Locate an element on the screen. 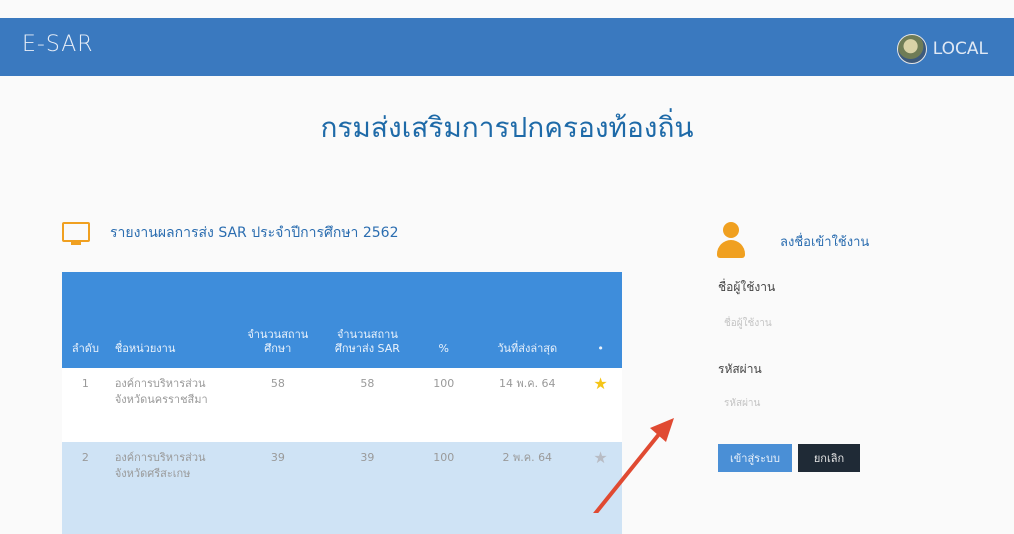  col-header-submitted: จำนวนสถานศึกษาส่ง SAR is located at coordinates (367, 320).